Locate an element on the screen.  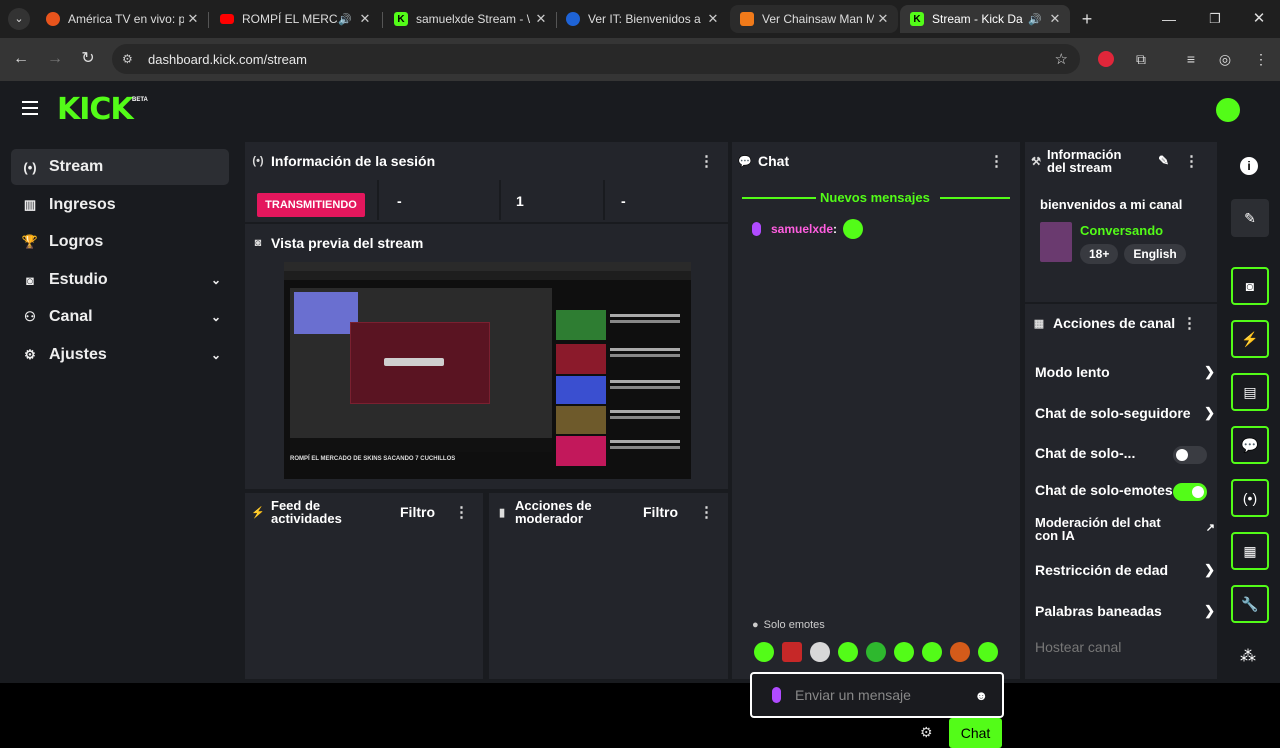
back-icon: ← is located at coordinates (21, 59).